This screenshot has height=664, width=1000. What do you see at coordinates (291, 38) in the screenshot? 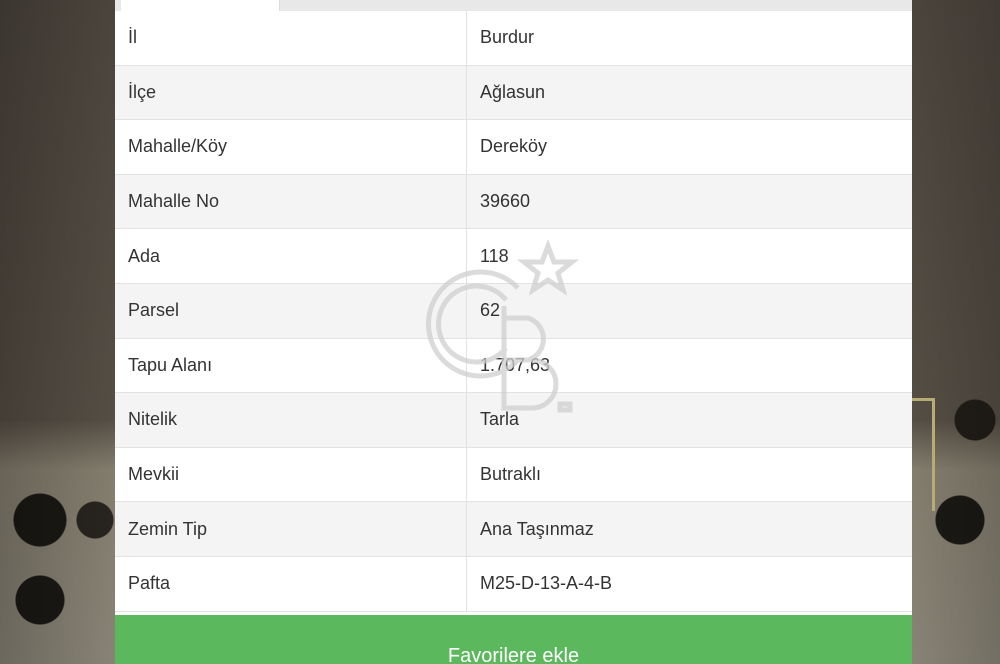
I see `row-key: İl` at bounding box center [291, 38].